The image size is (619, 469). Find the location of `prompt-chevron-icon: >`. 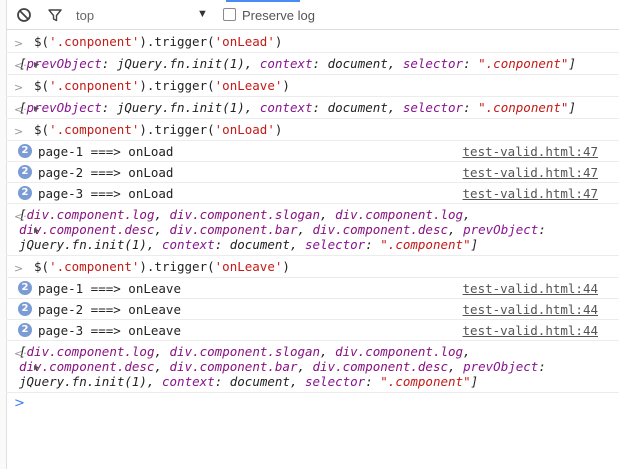

prompt-chevron-icon: > is located at coordinates (19, 403).